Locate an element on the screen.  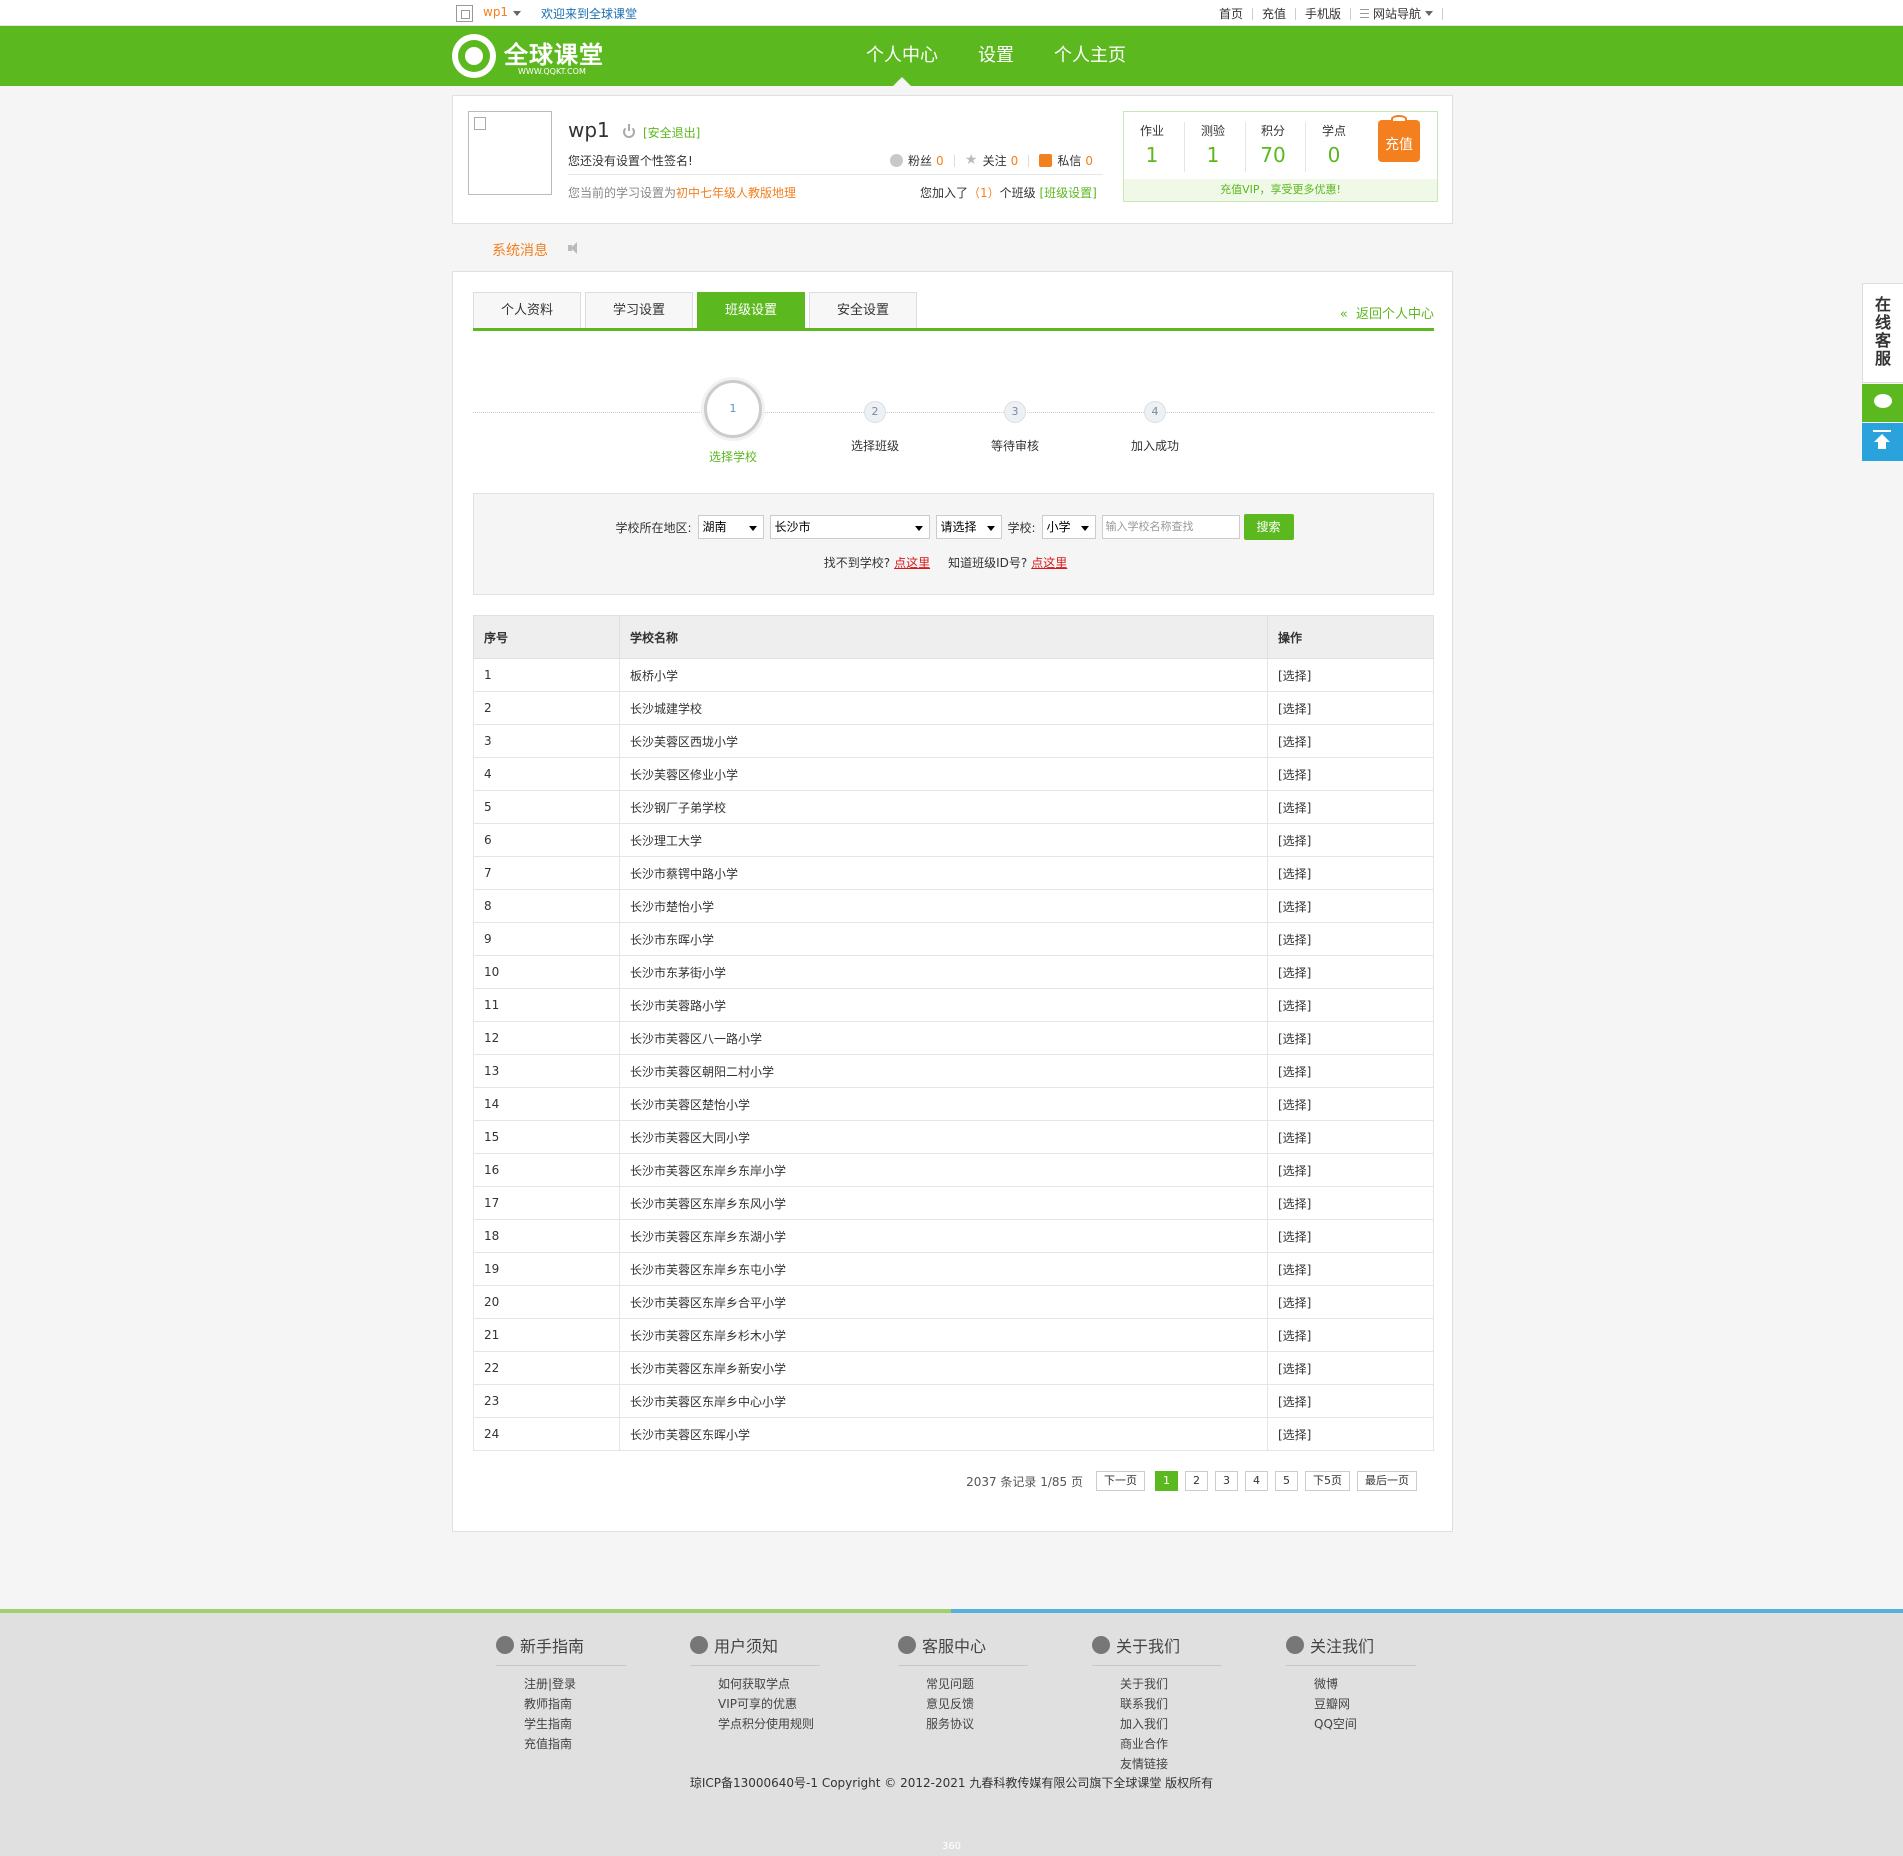
footer-link: QQ空间 is located at coordinates (1365, 1724).